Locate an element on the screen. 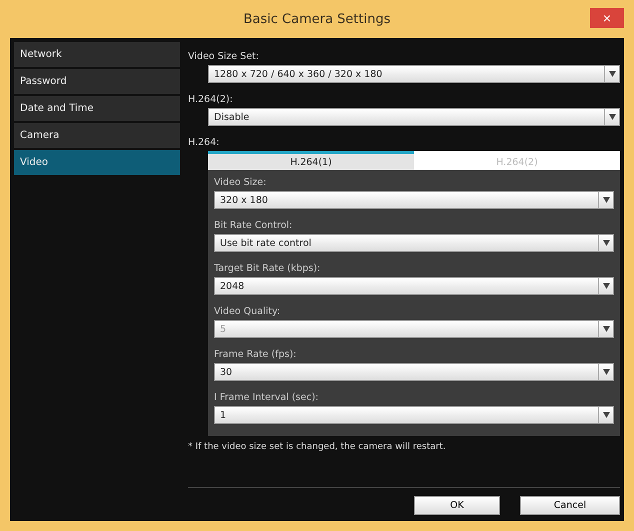  sidebar-item: Network is located at coordinates (97, 54).